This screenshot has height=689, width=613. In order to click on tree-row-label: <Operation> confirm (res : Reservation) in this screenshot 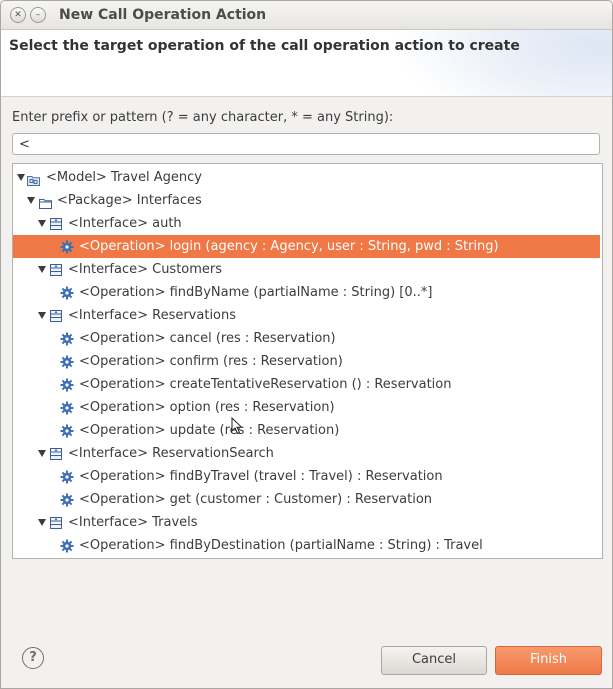, I will do `click(211, 361)`.